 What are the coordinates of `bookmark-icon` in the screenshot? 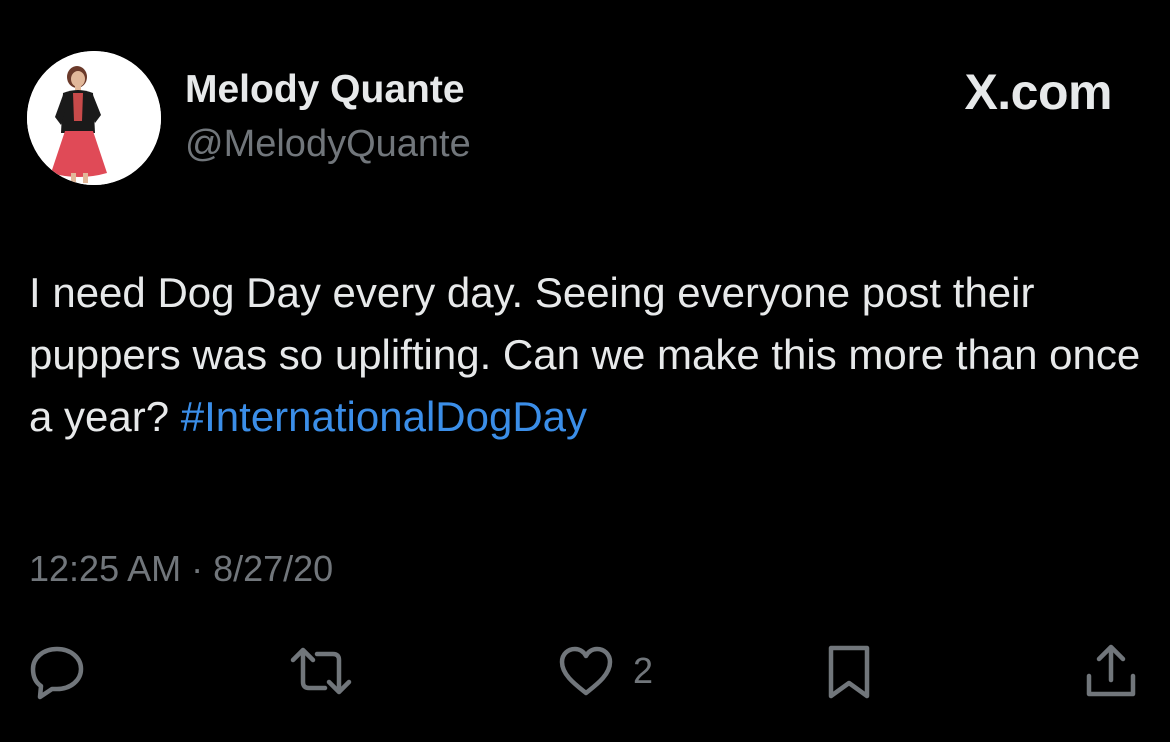 It's located at (849, 672).